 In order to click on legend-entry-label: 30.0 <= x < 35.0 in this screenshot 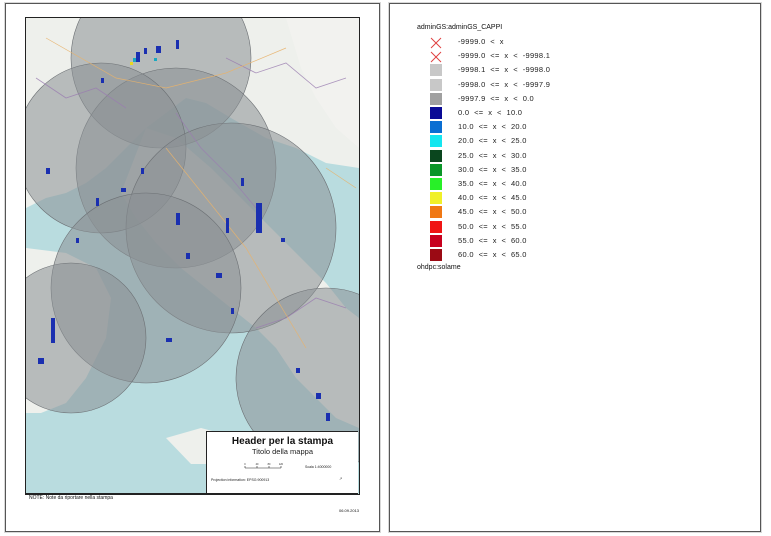, I will do `click(492, 169)`.